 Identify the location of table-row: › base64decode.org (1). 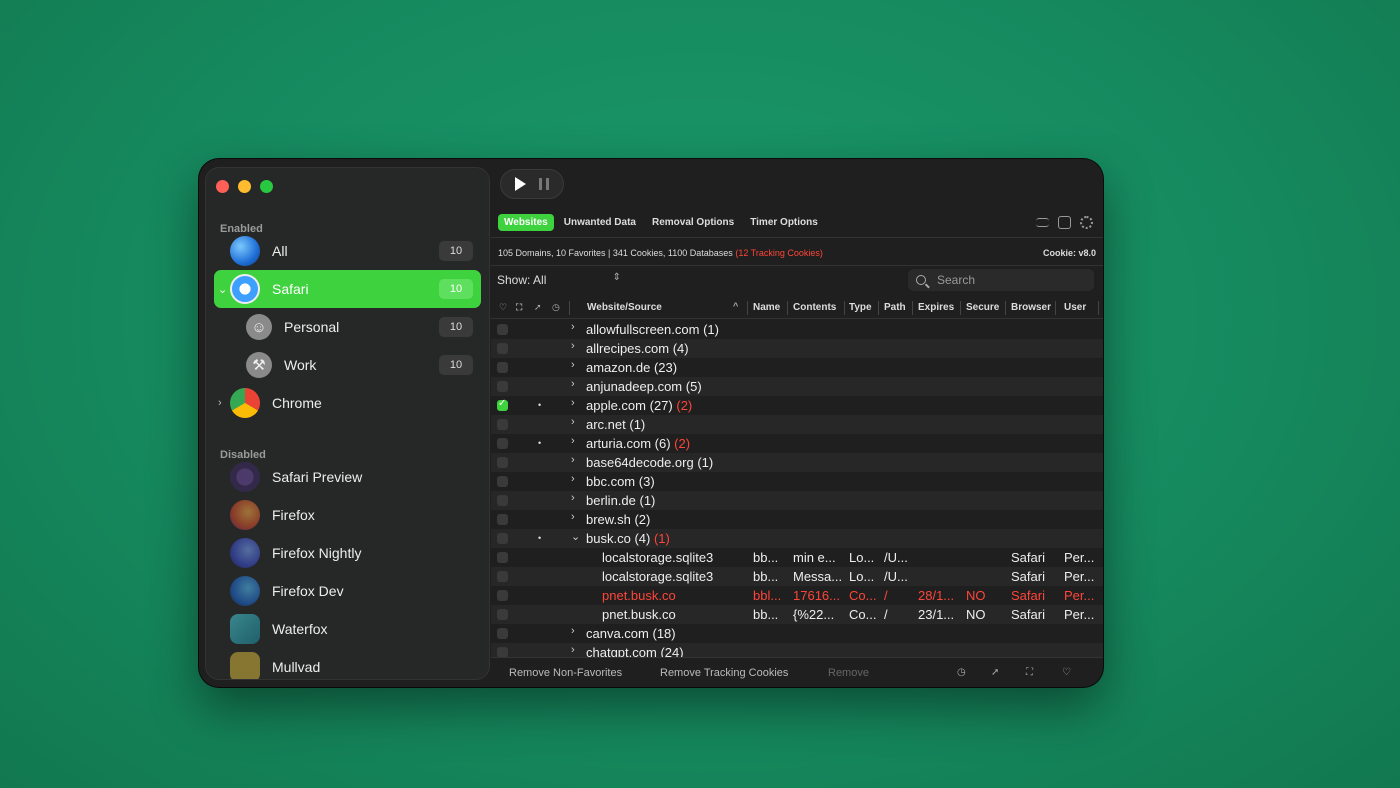
(797, 462).